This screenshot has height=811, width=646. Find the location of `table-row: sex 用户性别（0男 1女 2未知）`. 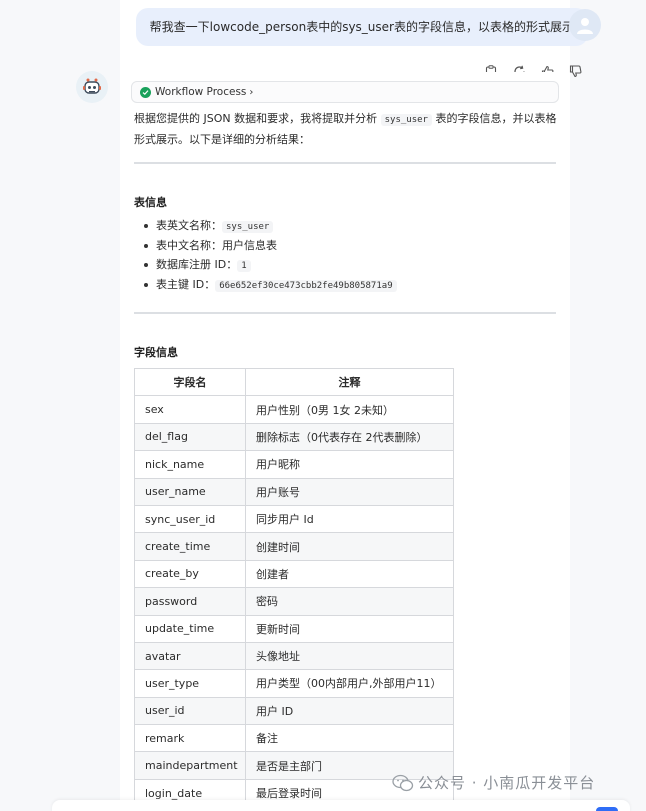

table-row: sex 用户性别（0男 1女 2未知） is located at coordinates (294, 409).